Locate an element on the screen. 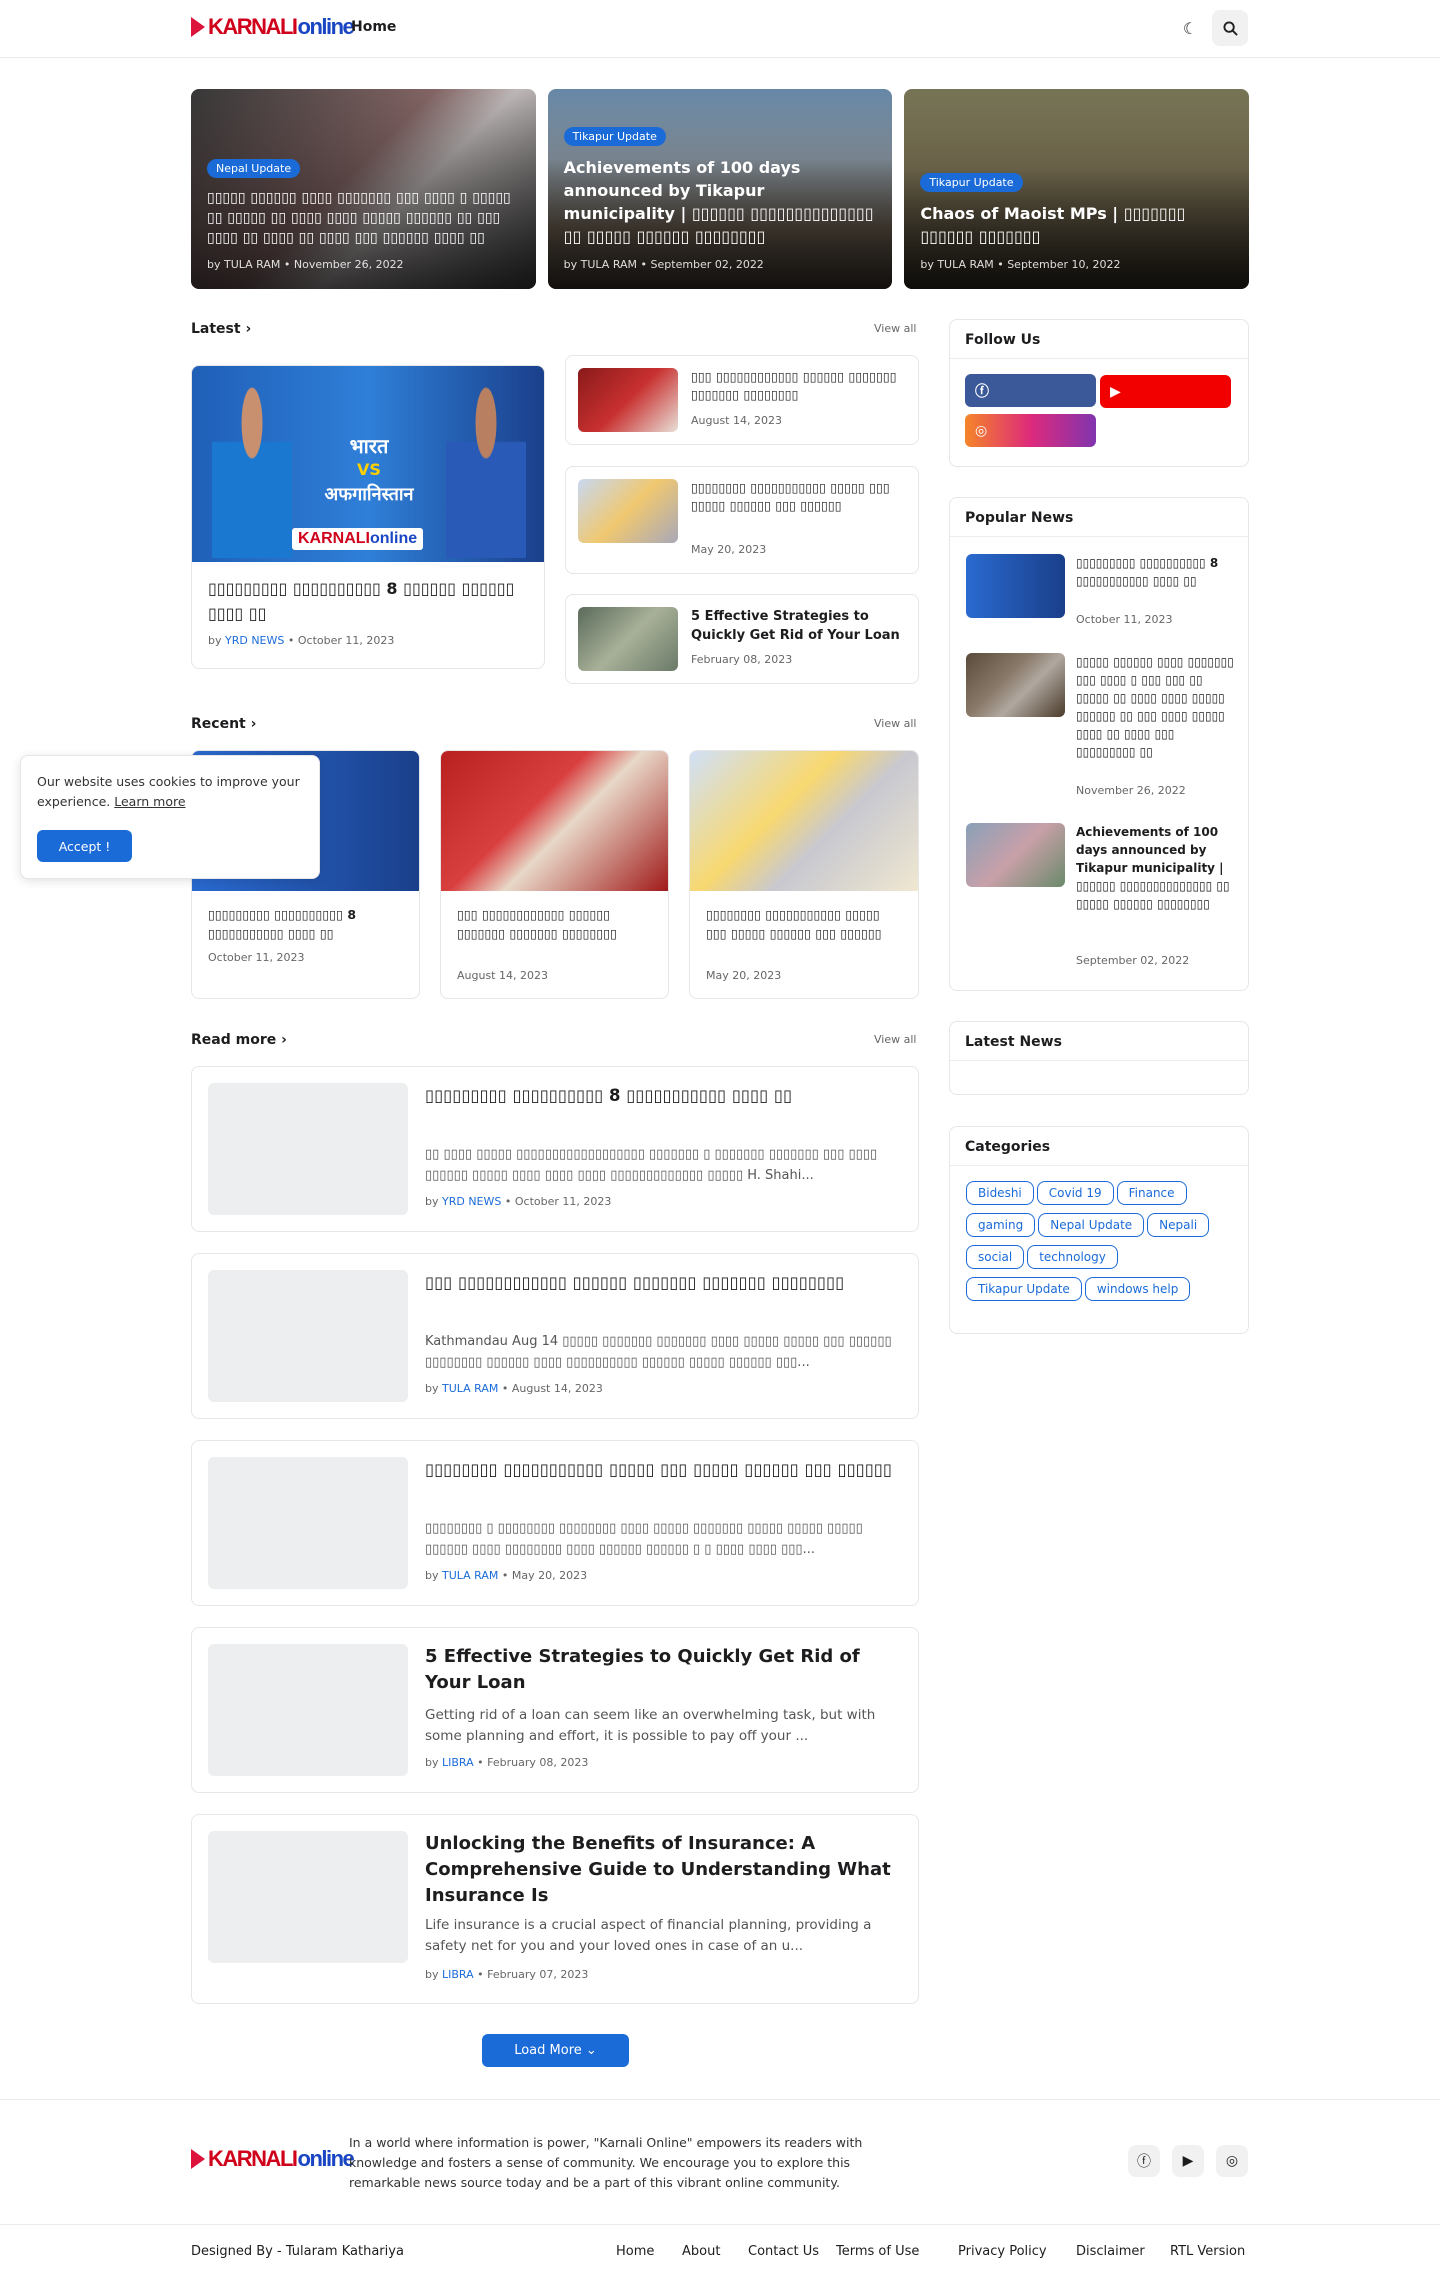  nepal-flag-icon is located at coordinates (198, 27).